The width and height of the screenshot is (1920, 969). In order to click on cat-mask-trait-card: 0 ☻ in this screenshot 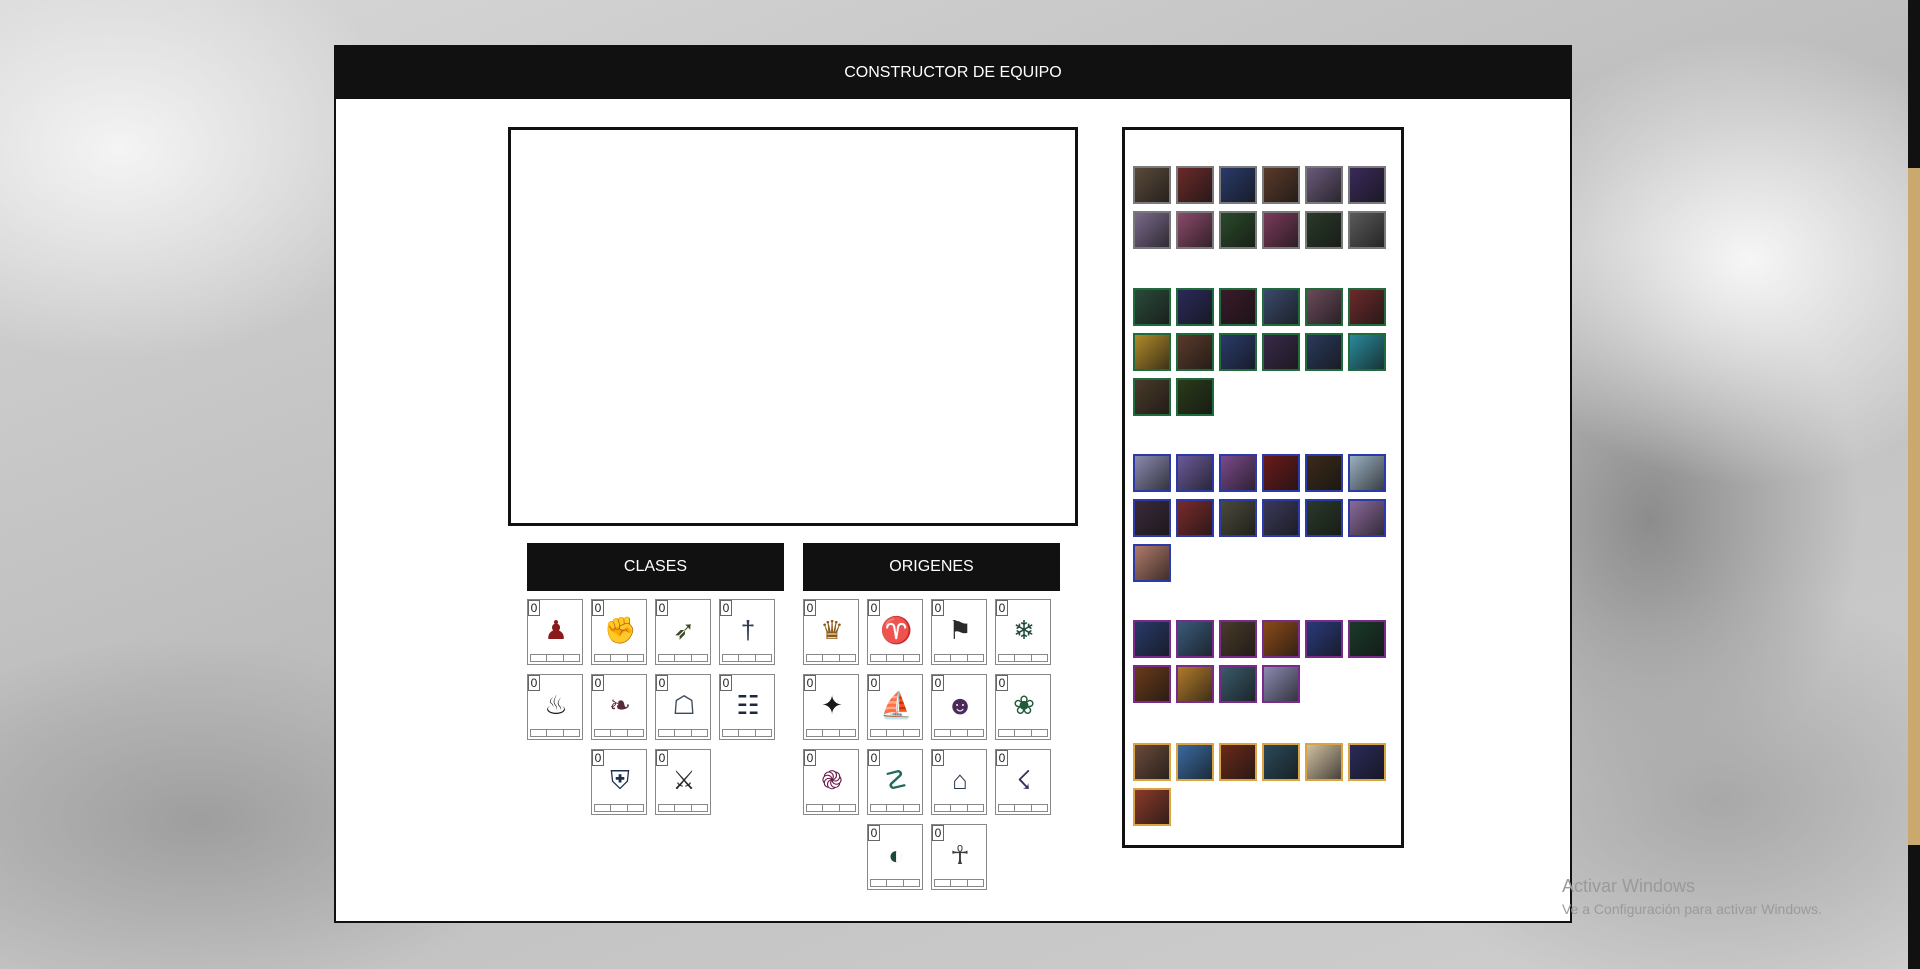, I will do `click(959, 707)`.